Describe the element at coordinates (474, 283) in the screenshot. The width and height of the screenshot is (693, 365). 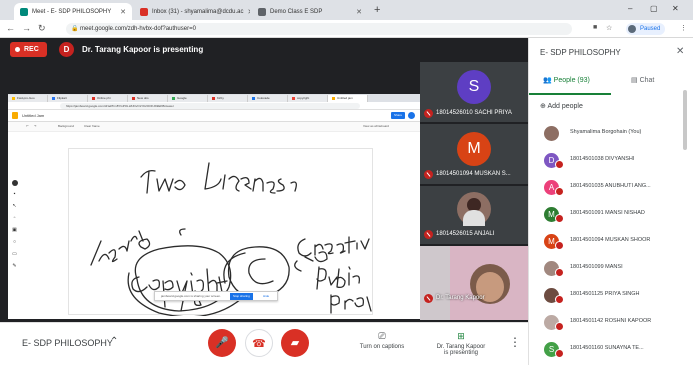
I see `participant-video-tile: Dr. Tarang Kapoor` at that location.